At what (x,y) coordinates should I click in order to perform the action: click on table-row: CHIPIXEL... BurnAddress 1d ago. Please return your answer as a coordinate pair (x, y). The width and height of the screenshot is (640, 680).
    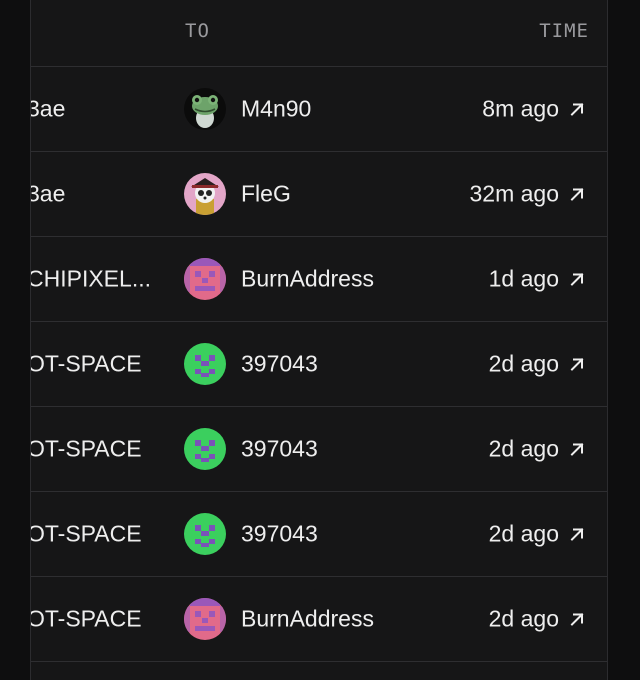
    Looking at the image, I should click on (319, 279).